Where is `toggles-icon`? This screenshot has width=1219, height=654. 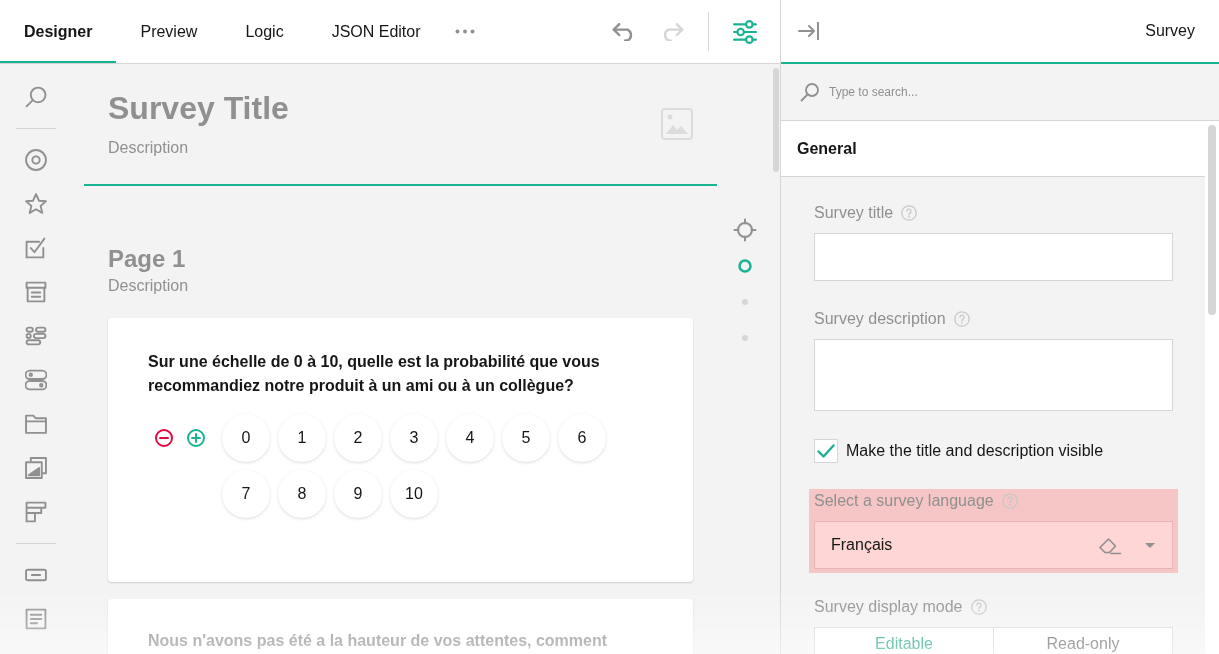 toggles-icon is located at coordinates (36, 380).